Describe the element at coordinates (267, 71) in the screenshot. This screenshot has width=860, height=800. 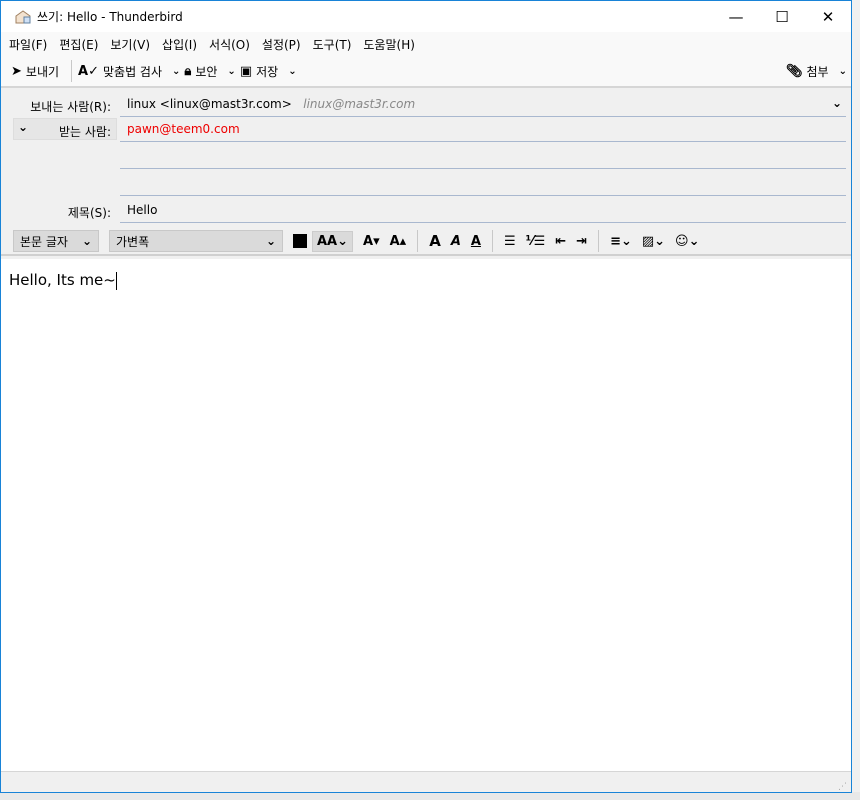
I see `save-label: 저장` at that location.